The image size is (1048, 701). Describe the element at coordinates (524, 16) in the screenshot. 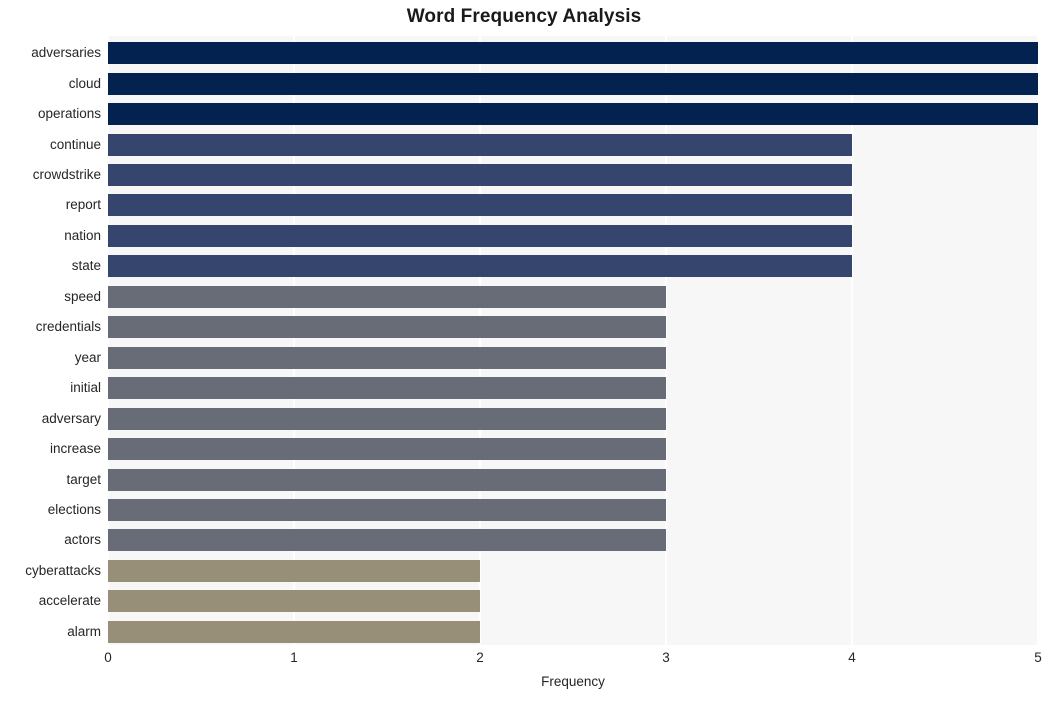

I see `chart-title: Word Frequency Analysis` at that location.